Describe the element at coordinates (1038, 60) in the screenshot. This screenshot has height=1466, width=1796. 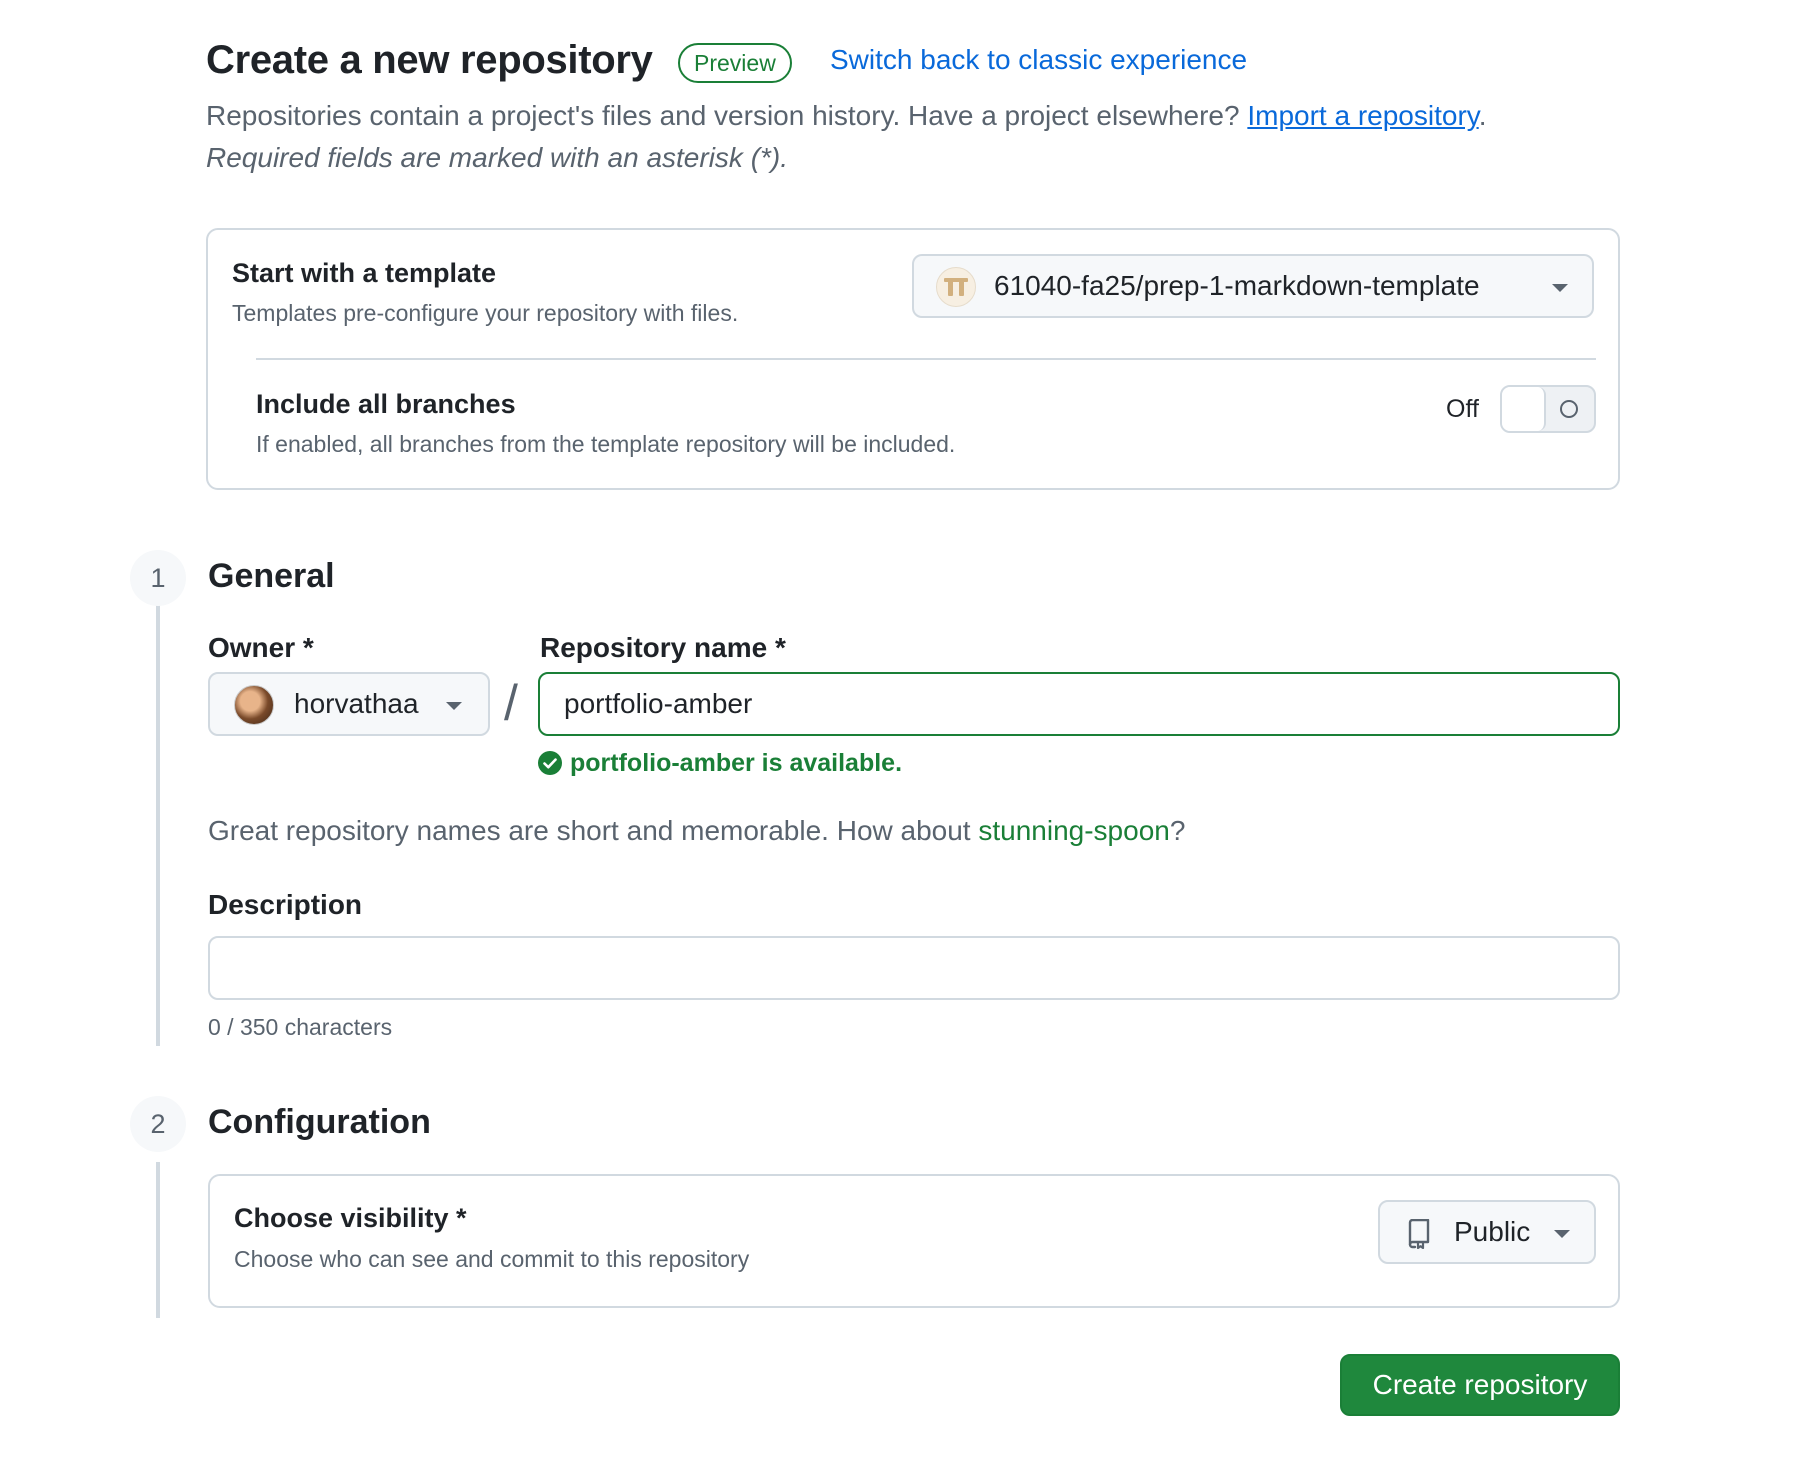
I see `switch-classic-link: Switch back to classic experience` at that location.